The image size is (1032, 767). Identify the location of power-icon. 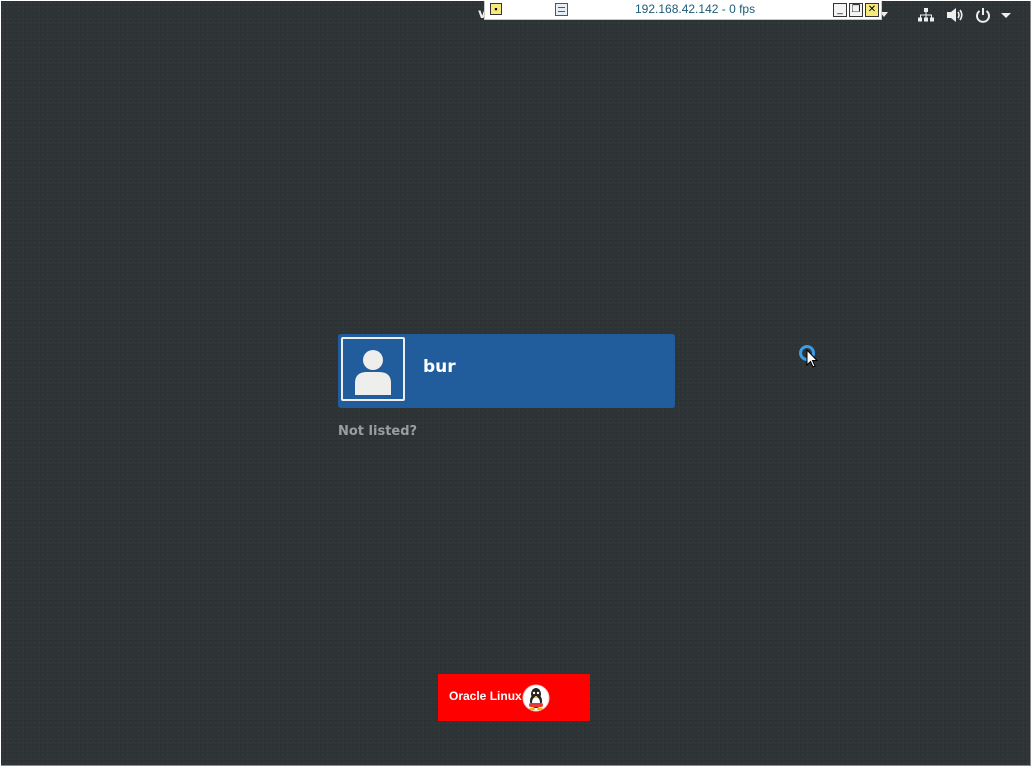
(983, 15).